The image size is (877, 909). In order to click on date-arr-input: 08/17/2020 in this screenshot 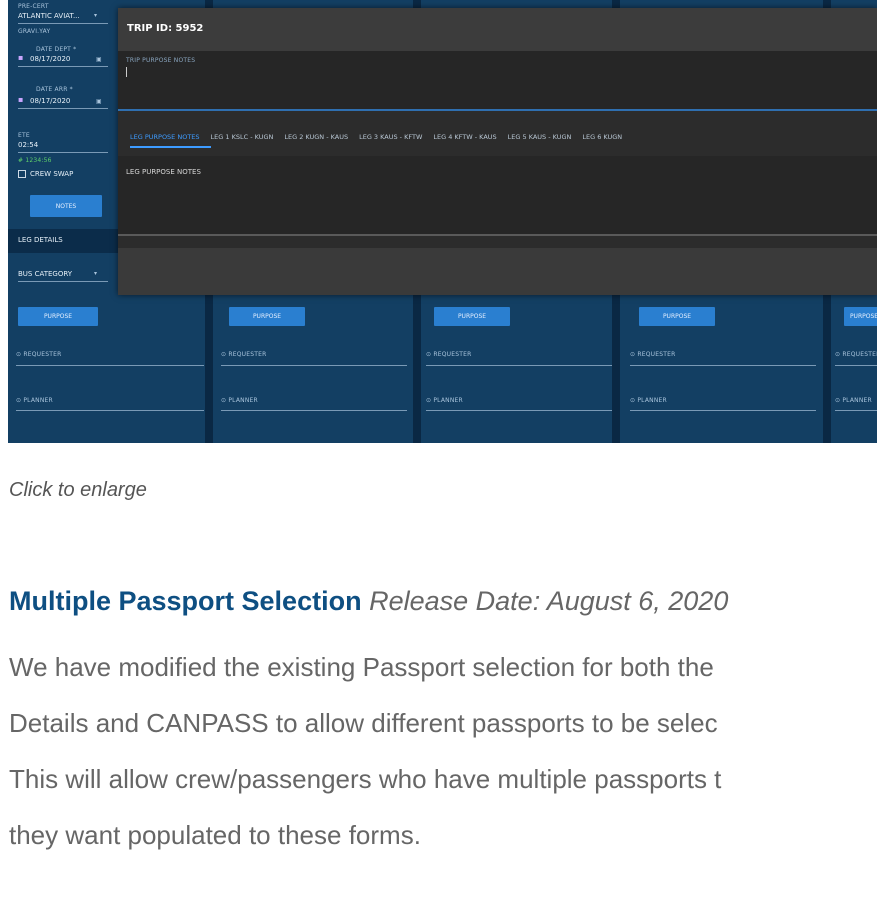, I will do `click(50, 101)`.